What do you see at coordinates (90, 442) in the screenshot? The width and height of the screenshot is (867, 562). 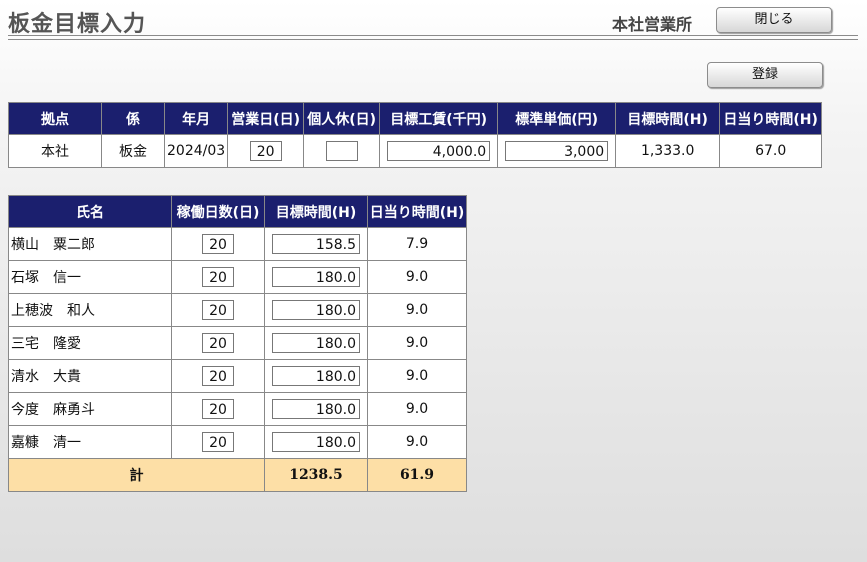 I see `staff-name: 嘉糠 清一` at bounding box center [90, 442].